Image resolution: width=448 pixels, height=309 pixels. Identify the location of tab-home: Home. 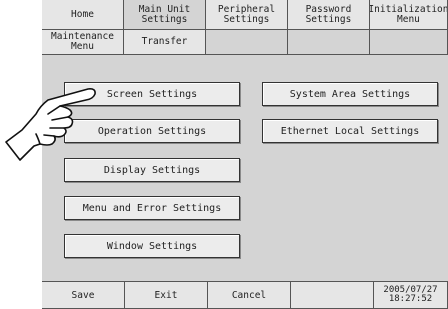
(83, 15).